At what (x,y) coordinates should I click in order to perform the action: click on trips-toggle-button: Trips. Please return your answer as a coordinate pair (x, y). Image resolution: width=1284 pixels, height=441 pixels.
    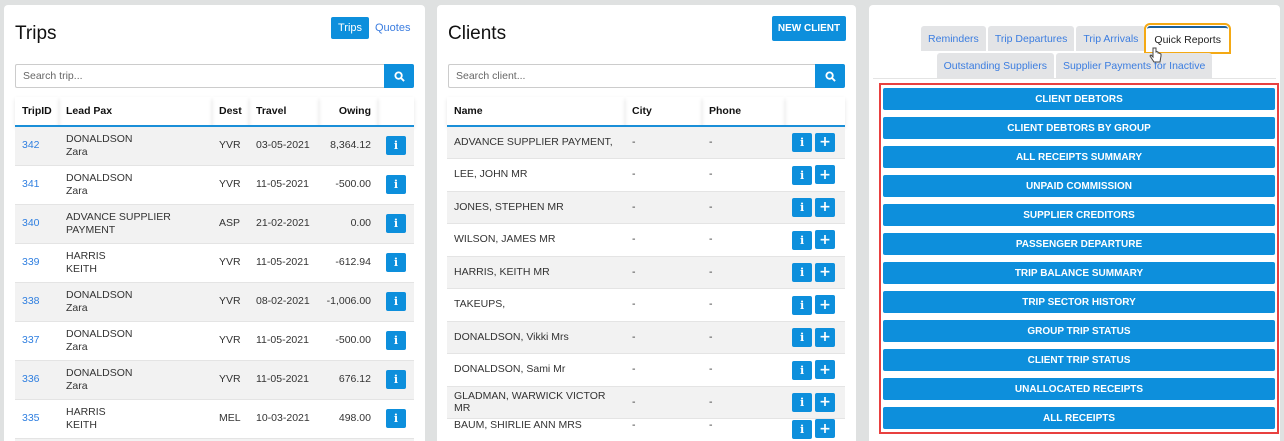
    Looking at the image, I should click on (350, 28).